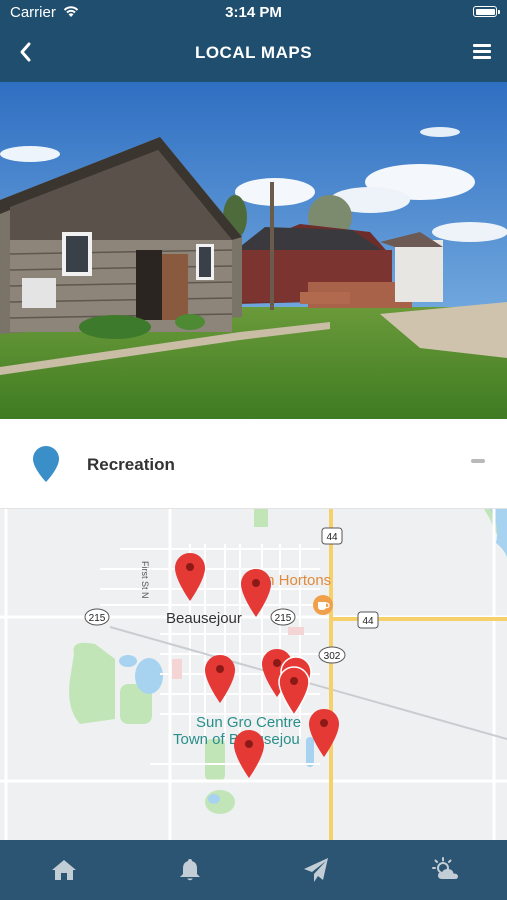 This screenshot has height=900, width=507. What do you see at coordinates (482, 52) in the screenshot?
I see `hamburger-menu-icon` at bounding box center [482, 52].